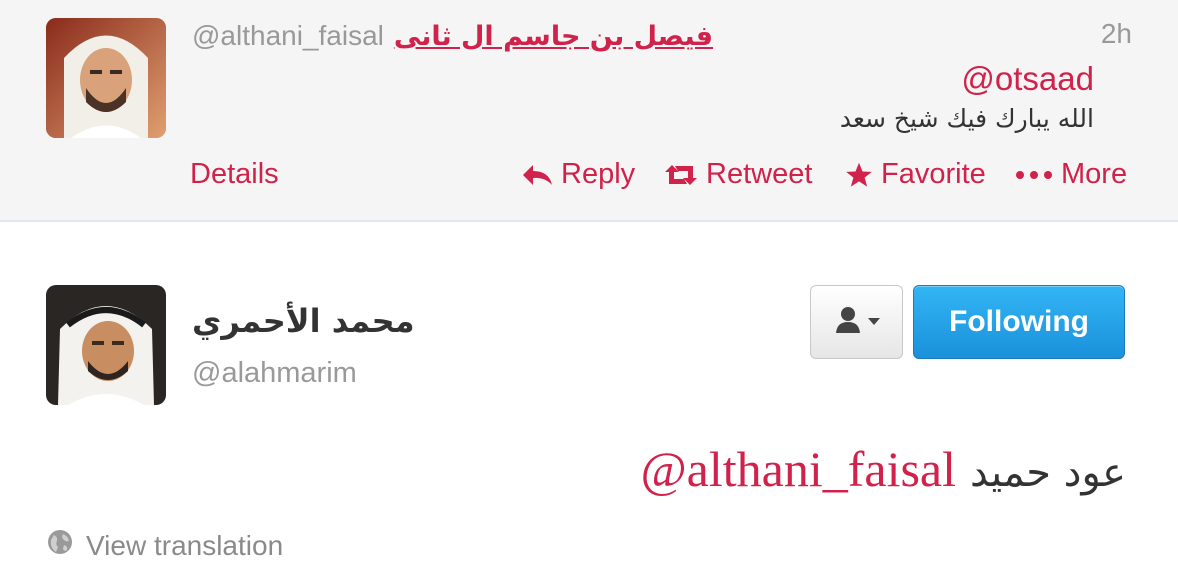 The height and width of the screenshot is (576, 1178). Describe the element at coordinates (303, 321) in the screenshot. I see `main-full-name: محمد الأحمري` at that location.